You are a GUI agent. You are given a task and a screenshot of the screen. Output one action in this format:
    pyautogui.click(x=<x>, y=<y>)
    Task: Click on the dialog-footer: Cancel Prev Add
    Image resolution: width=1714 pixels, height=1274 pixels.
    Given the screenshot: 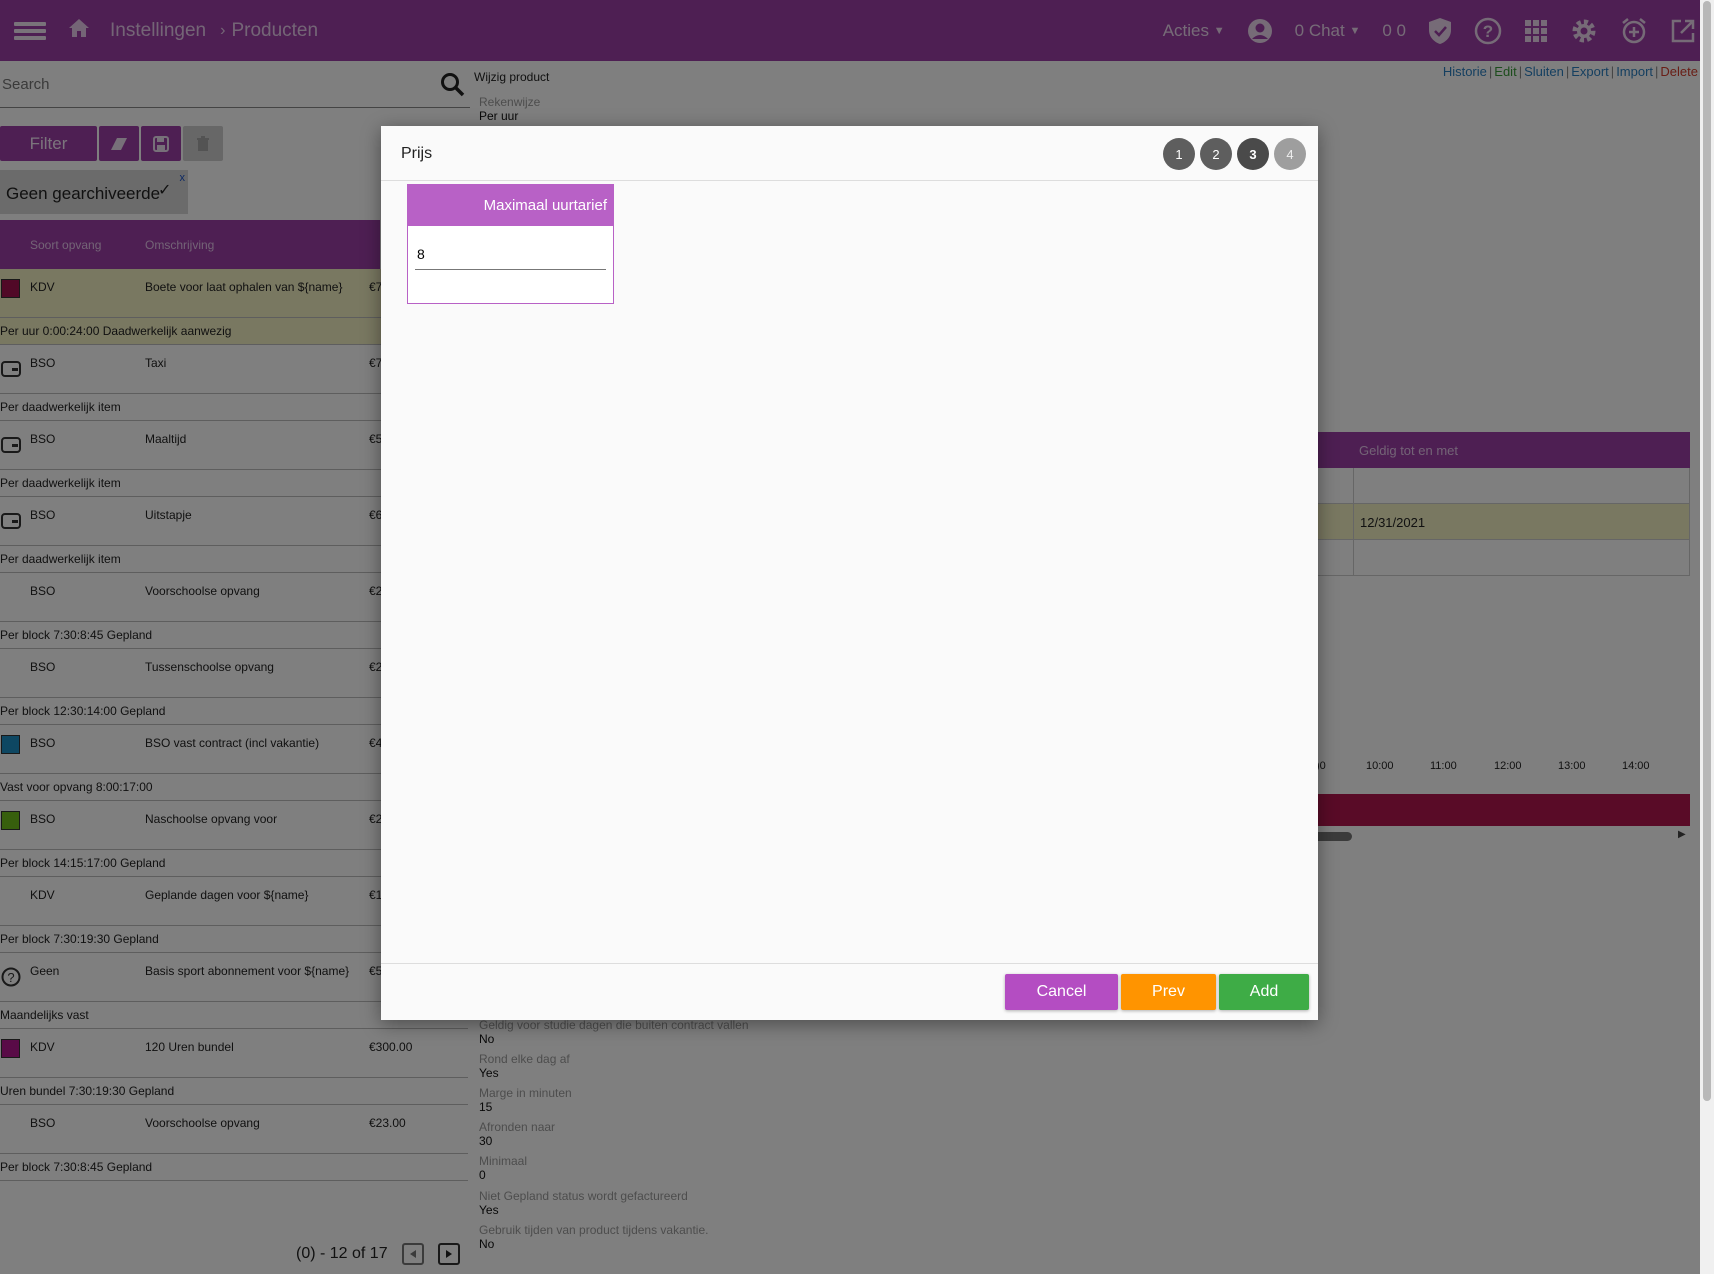 What is the action you would take?
    pyautogui.click(x=849, y=991)
    